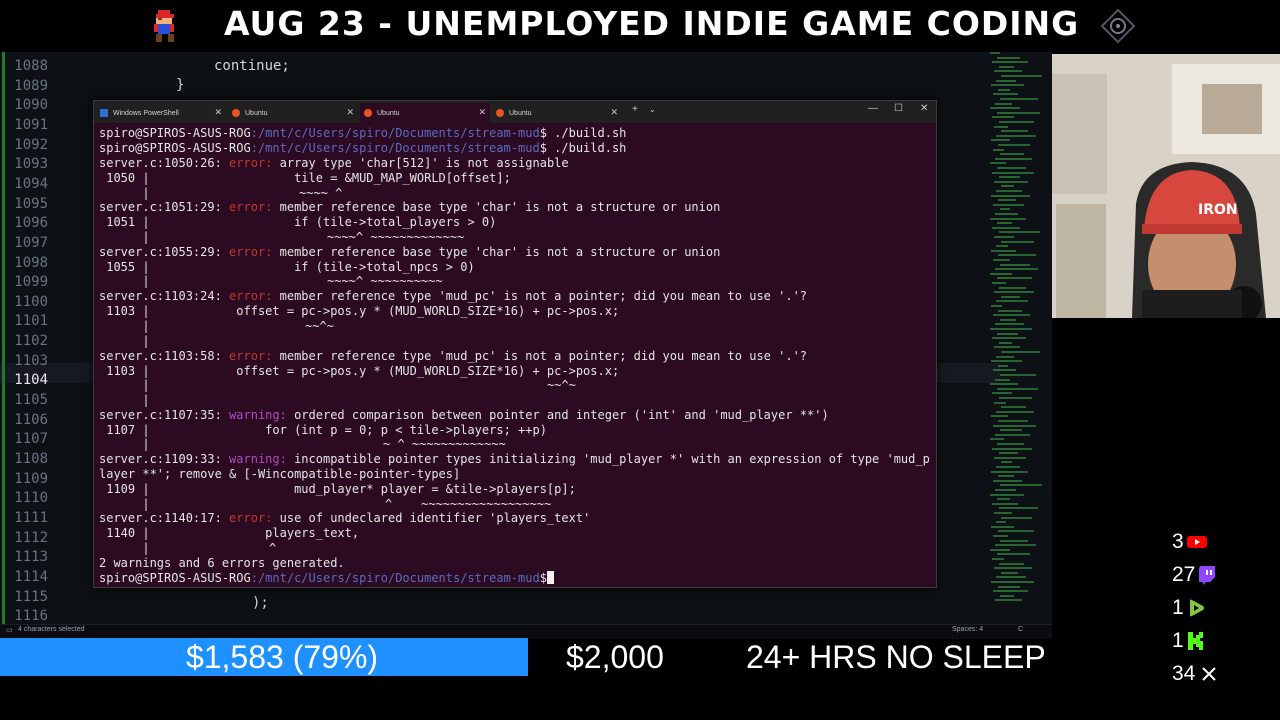 The image size is (1280, 720). Describe the element at coordinates (396, 237) in the screenshot. I see `caret-marker: ~~~~^ ~~~~~~~~~~~~~` at that location.